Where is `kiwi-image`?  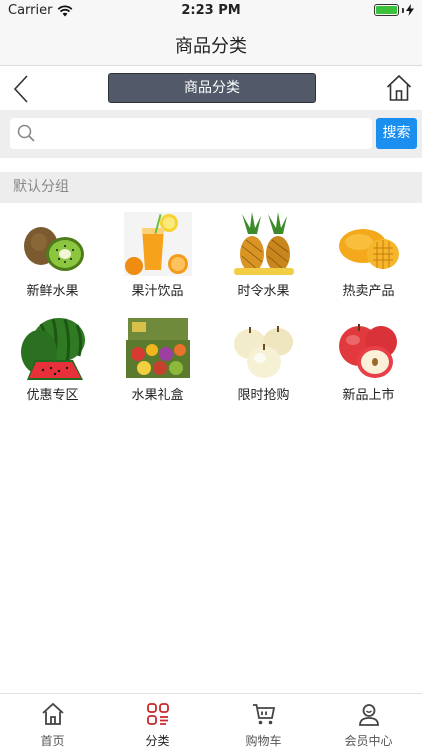 kiwi-image is located at coordinates (54, 249).